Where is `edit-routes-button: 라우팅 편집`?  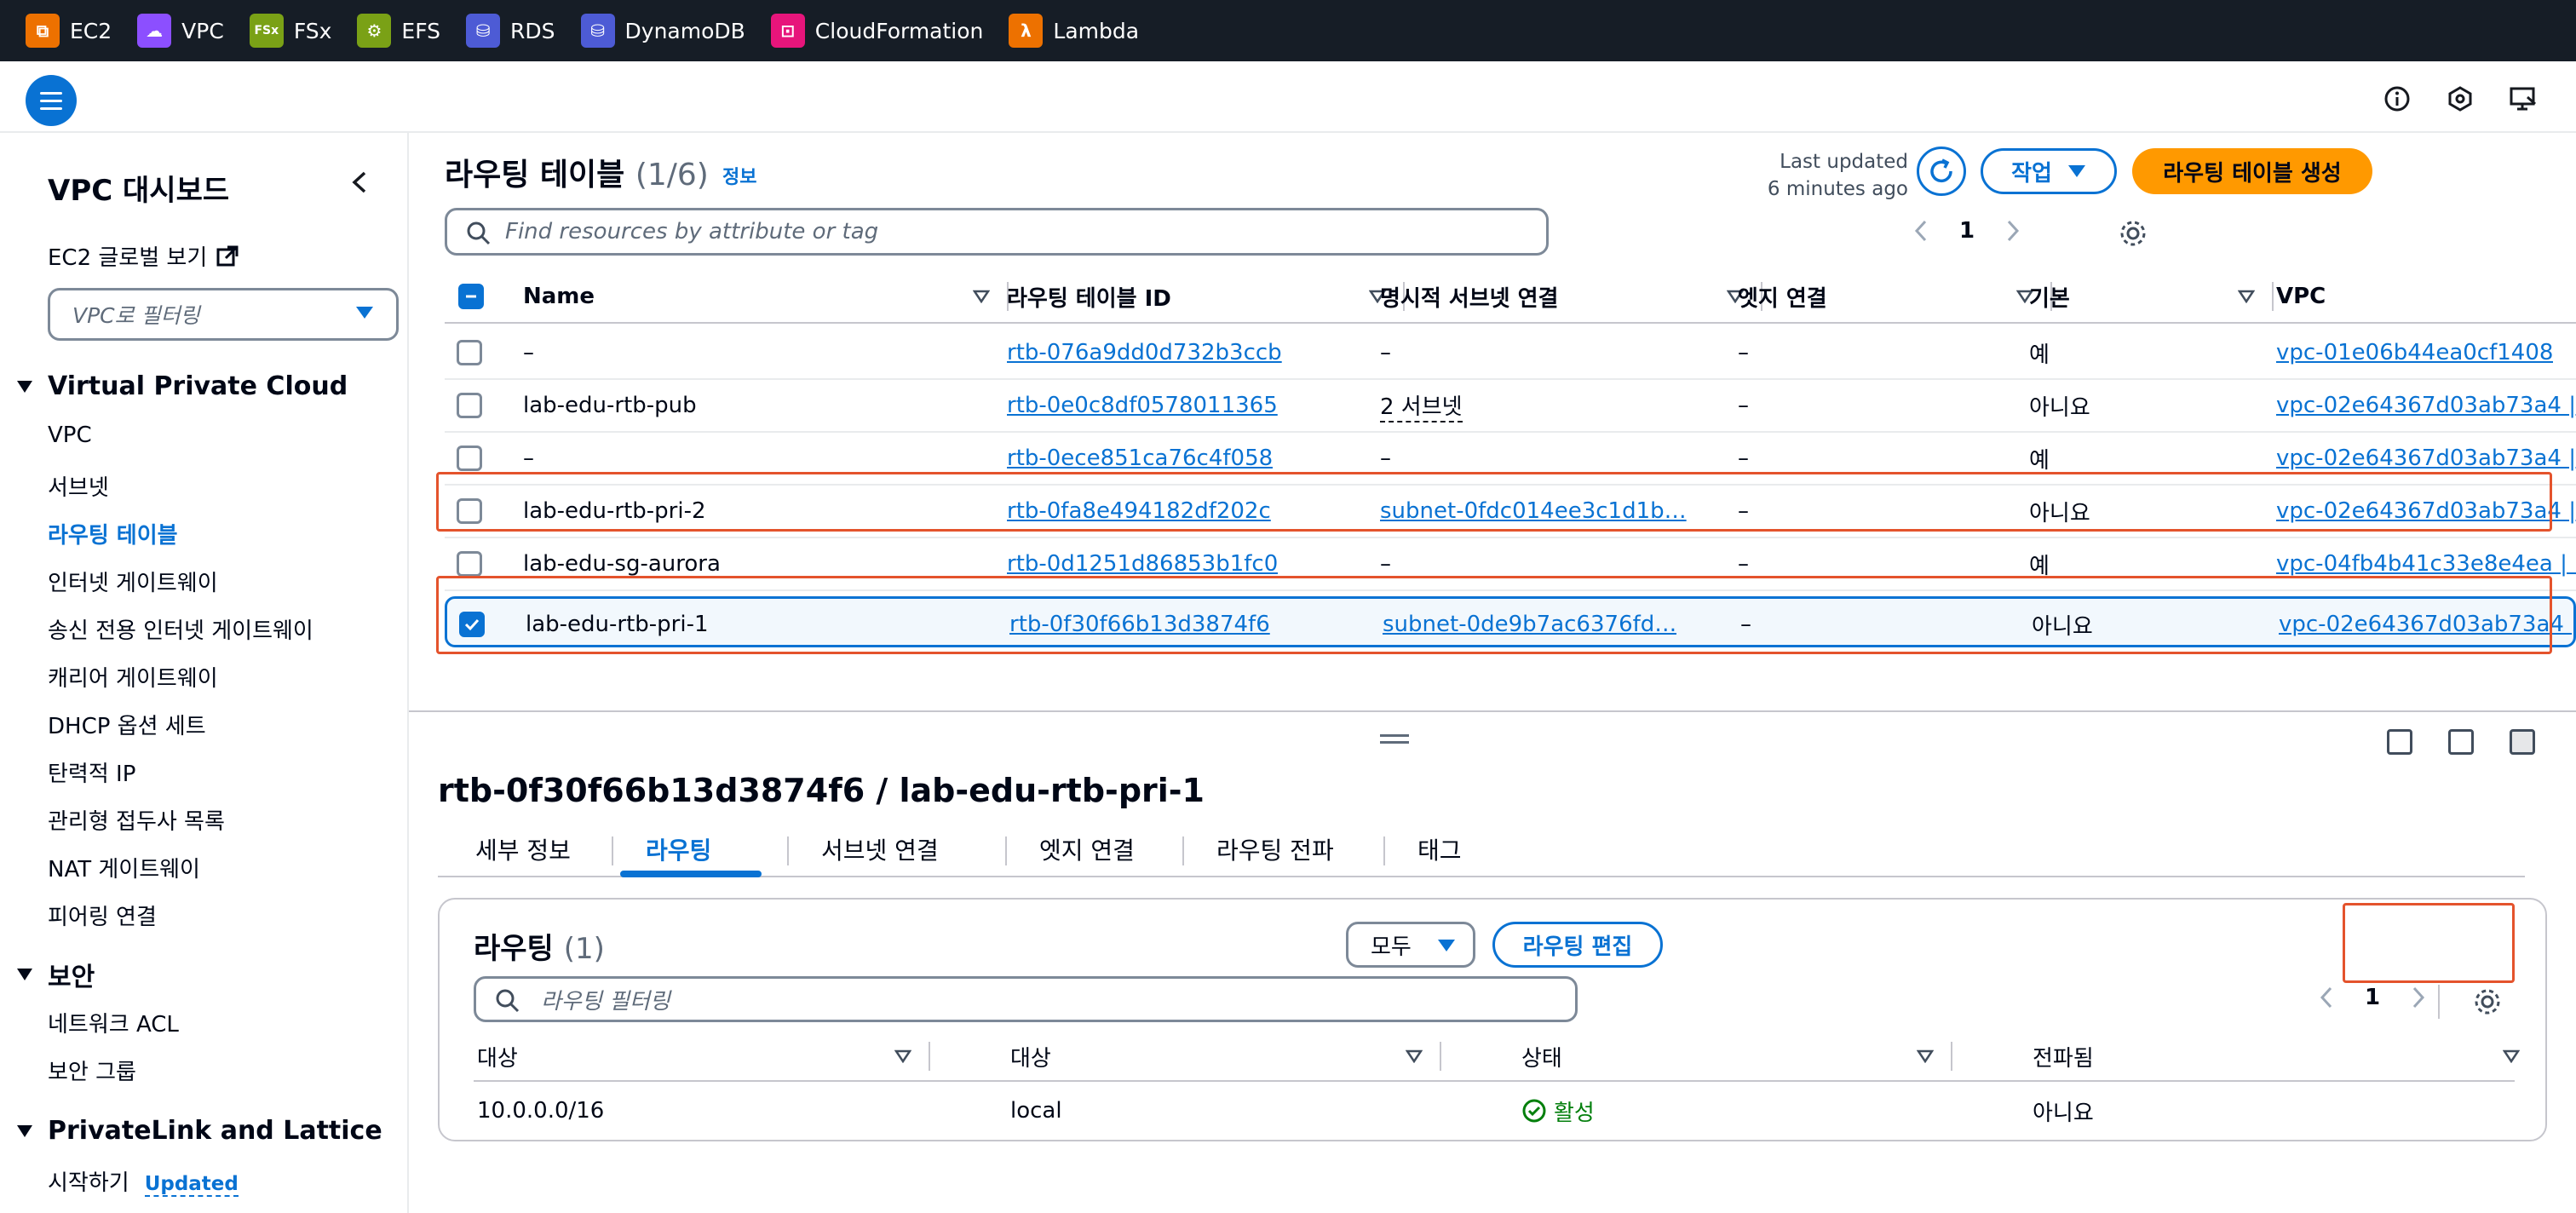
edit-routes-button: 라우팅 편집 is located at coordinates (1578, 945).